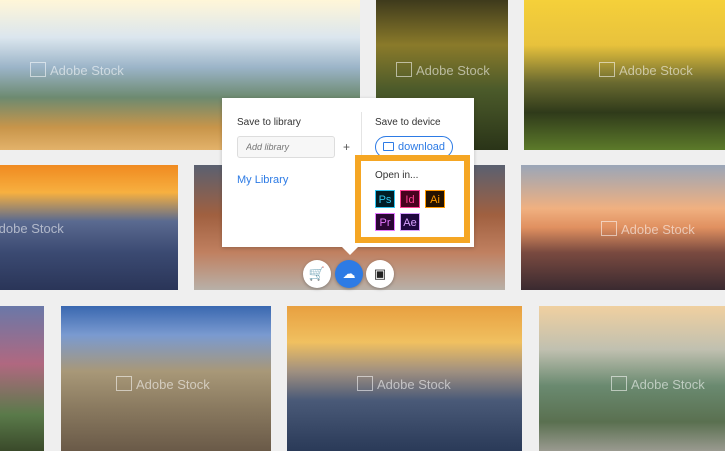 The width and height of the screenshot is (725, 451). What do you see at coordinates (421, 147) in the screenshot?
I see `download-label: download` at bounding box center [421, 147].